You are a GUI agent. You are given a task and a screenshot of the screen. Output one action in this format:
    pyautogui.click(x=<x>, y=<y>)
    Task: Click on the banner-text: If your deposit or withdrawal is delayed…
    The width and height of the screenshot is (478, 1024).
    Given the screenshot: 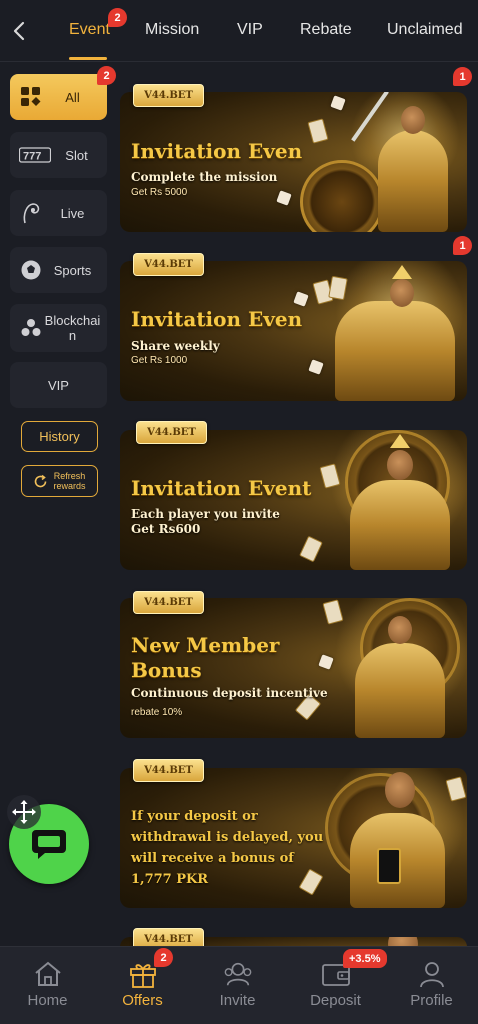 What is the action you would take?
    pyautogui.click(x=227, y=848)
    